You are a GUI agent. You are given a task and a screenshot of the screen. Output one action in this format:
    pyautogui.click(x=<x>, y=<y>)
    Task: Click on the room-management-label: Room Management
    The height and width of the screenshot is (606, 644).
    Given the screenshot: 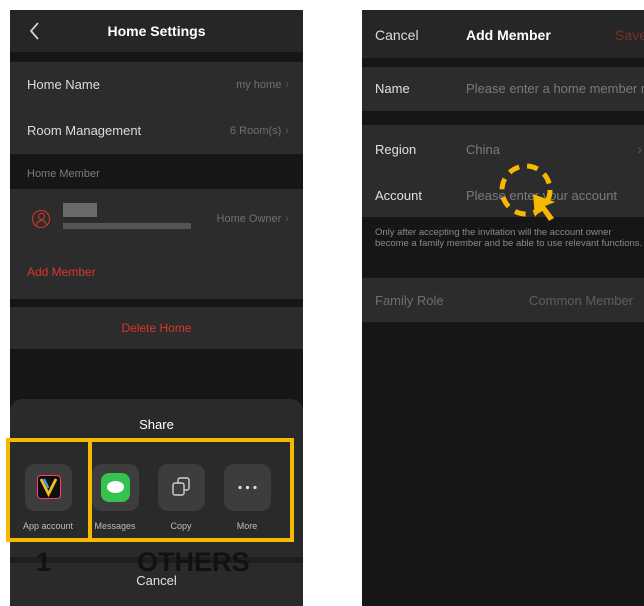 What is the action you would take?
    pyautogui.click(x=84, y=130)
    